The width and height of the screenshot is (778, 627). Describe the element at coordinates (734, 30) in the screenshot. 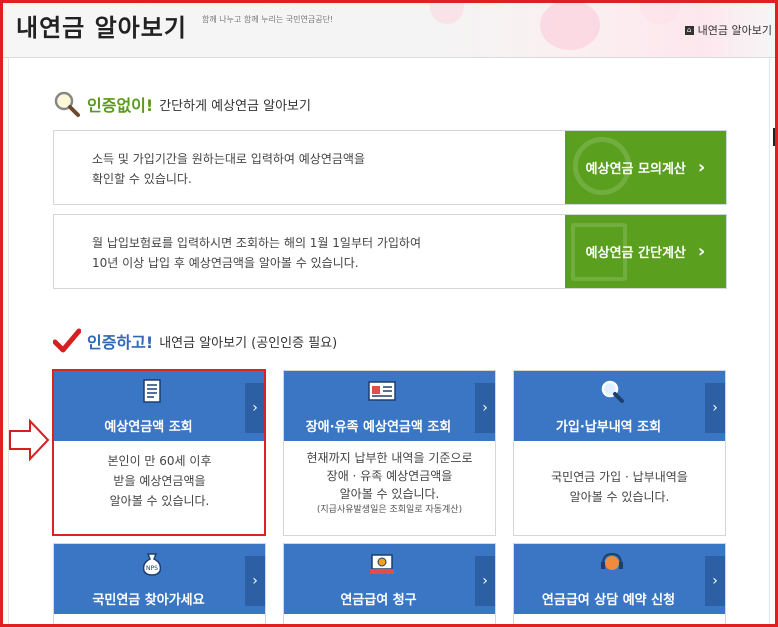

I see `breadcrumb-label: 내연금 알아보기` at that location.